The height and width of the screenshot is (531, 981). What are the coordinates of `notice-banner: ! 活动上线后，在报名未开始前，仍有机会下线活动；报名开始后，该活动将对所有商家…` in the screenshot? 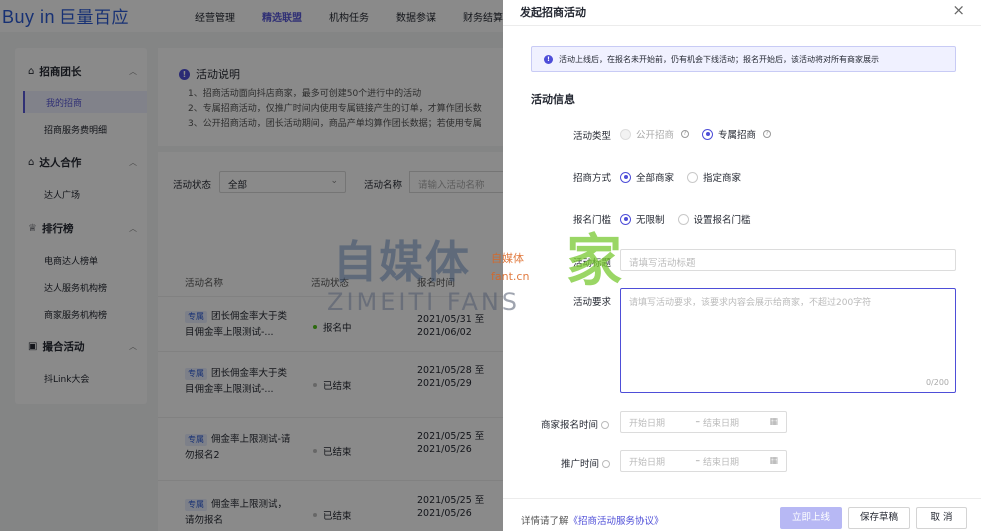 It's located at (743, 59).